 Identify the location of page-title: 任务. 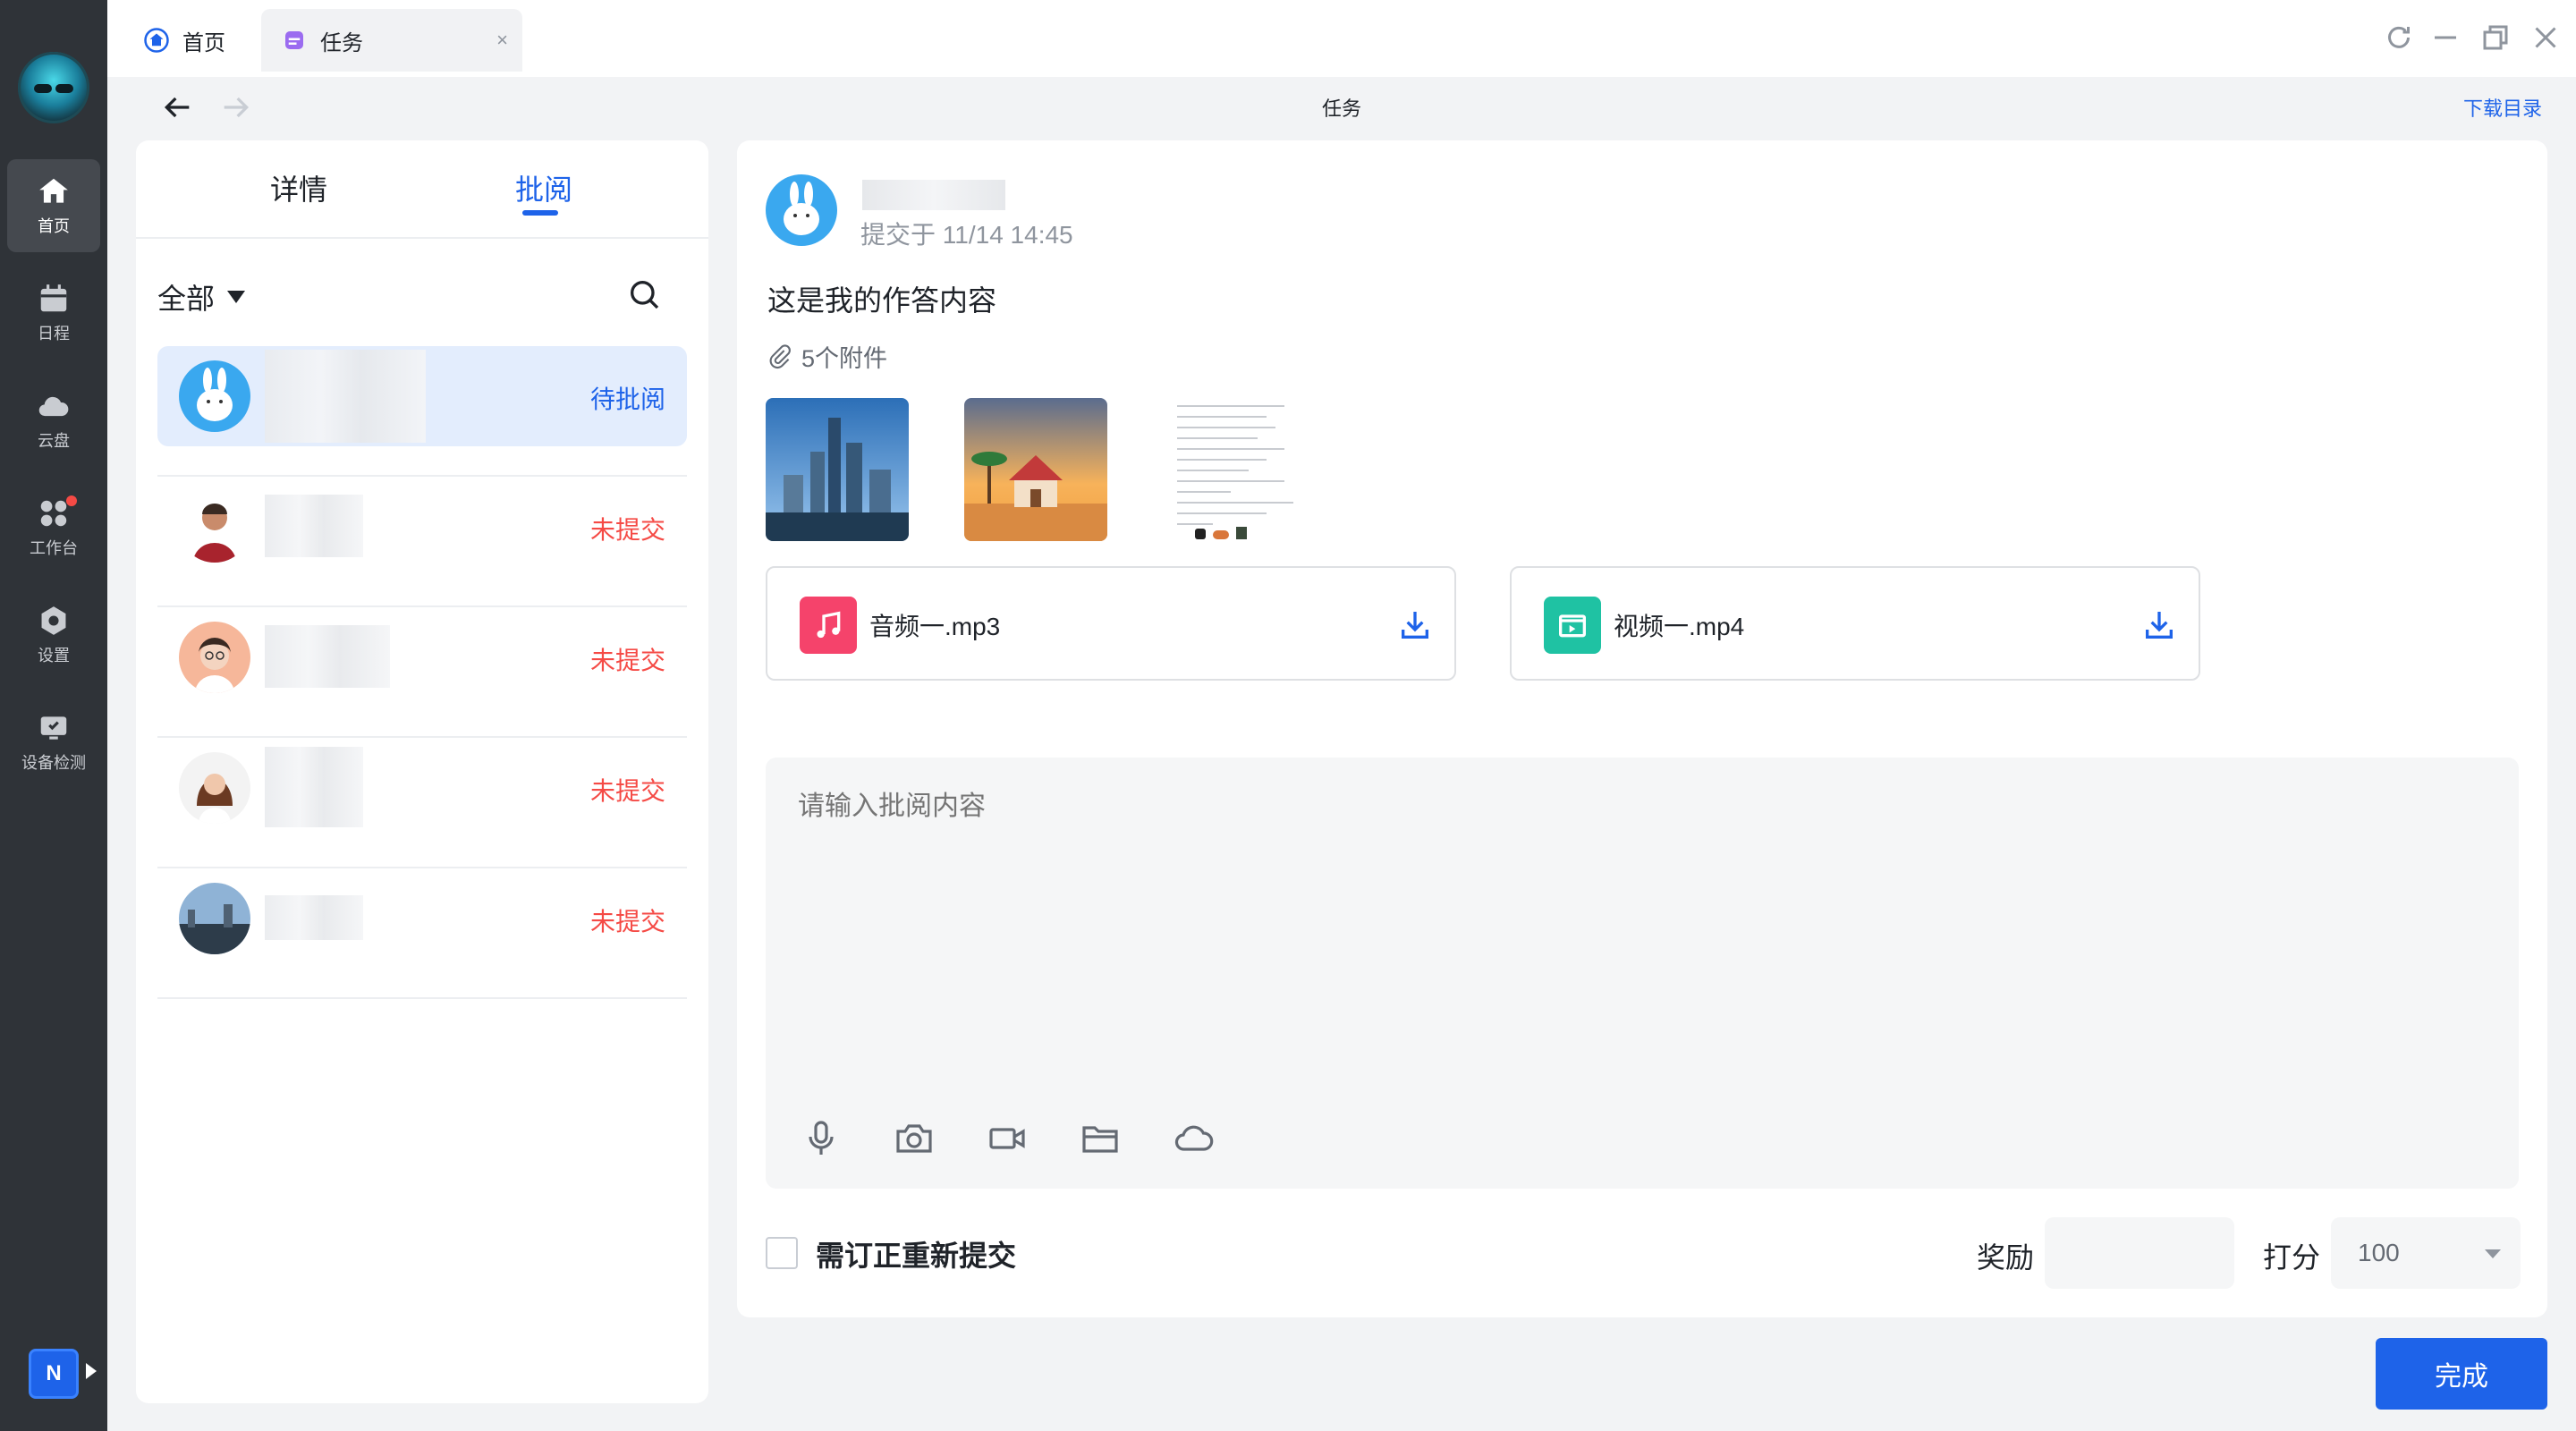
(1341, 109).